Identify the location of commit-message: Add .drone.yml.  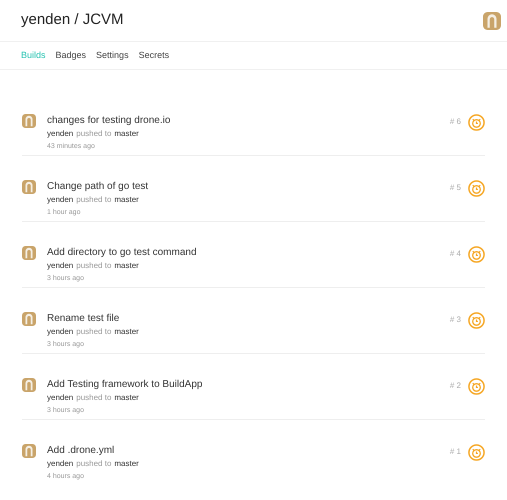
(248, 451).